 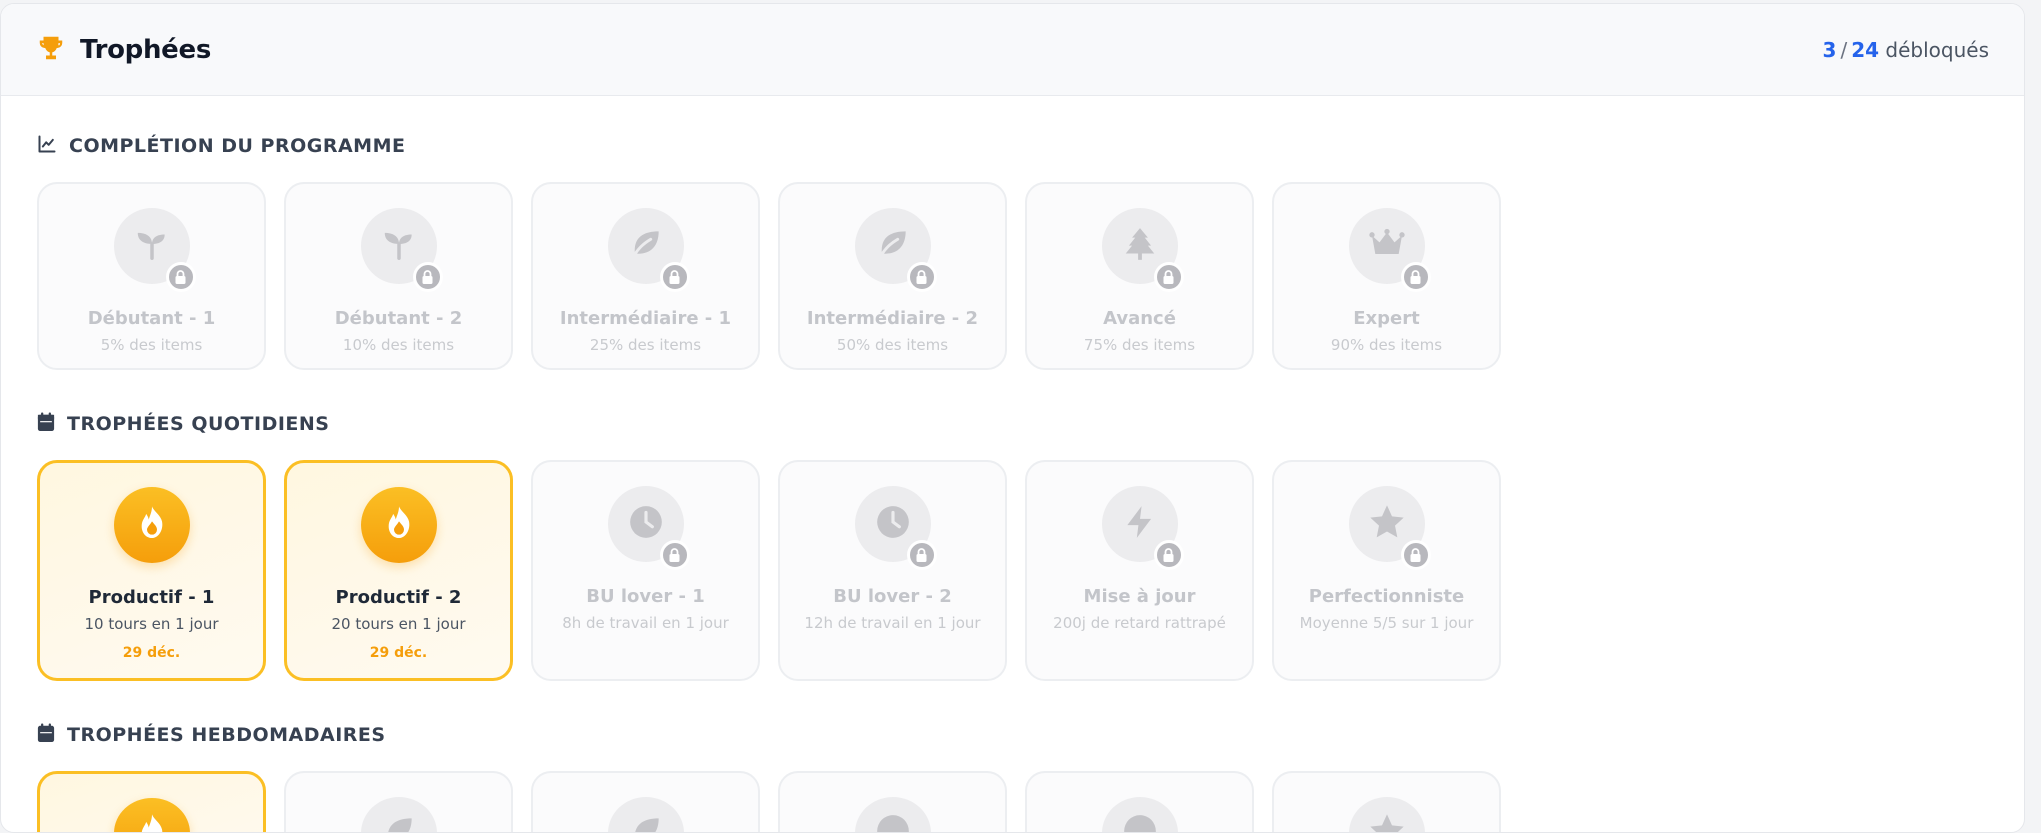 I want to click on trophy-title: Avancé, so click(x=1139, y=318).